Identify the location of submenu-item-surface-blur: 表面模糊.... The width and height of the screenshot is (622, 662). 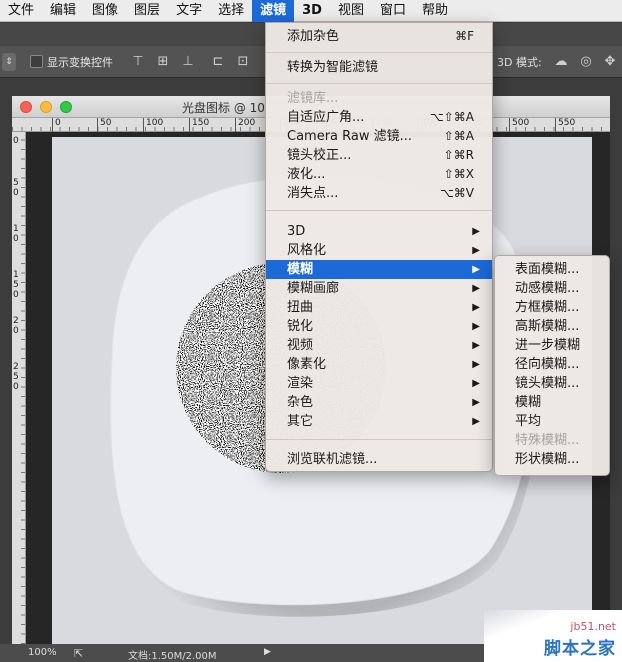
(552, 269).